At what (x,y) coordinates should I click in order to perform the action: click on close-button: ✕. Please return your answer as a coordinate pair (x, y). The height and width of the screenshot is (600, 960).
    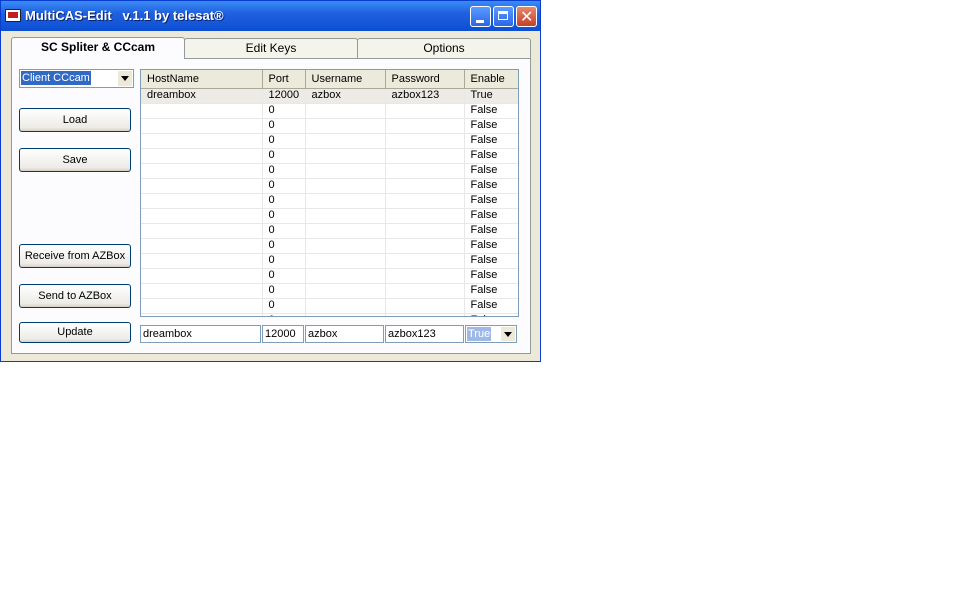
    Looking at the image, I should click on (526, 16).